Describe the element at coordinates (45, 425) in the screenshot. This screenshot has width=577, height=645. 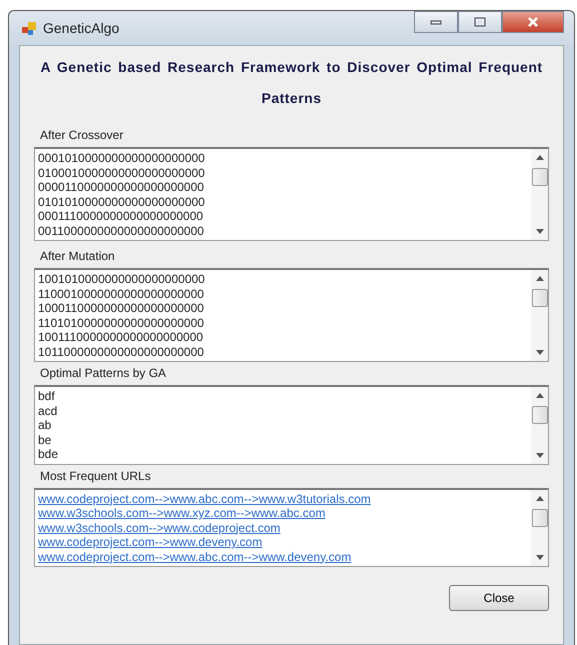
I see `list-line: ab` at that location.